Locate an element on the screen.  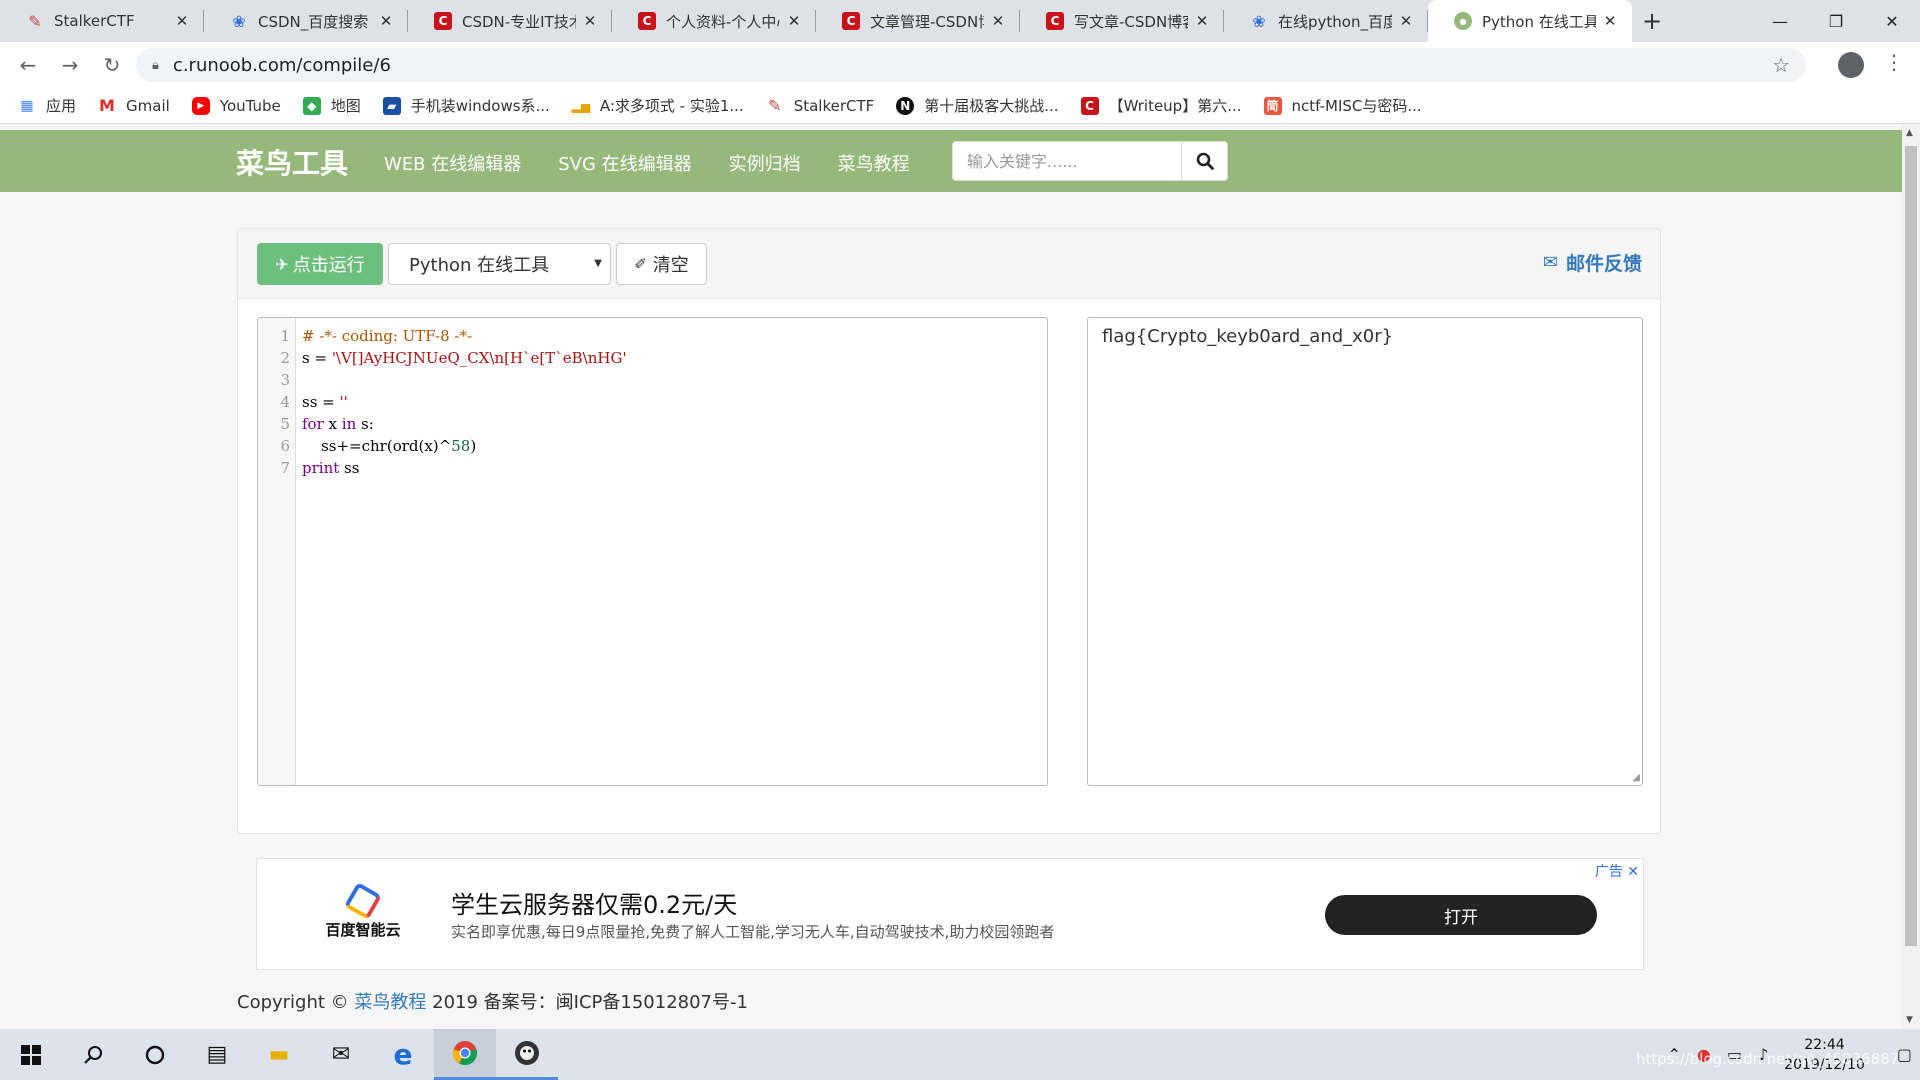
tab-title: CSDN-专业IT技术 is located at coordinates (519, 21).